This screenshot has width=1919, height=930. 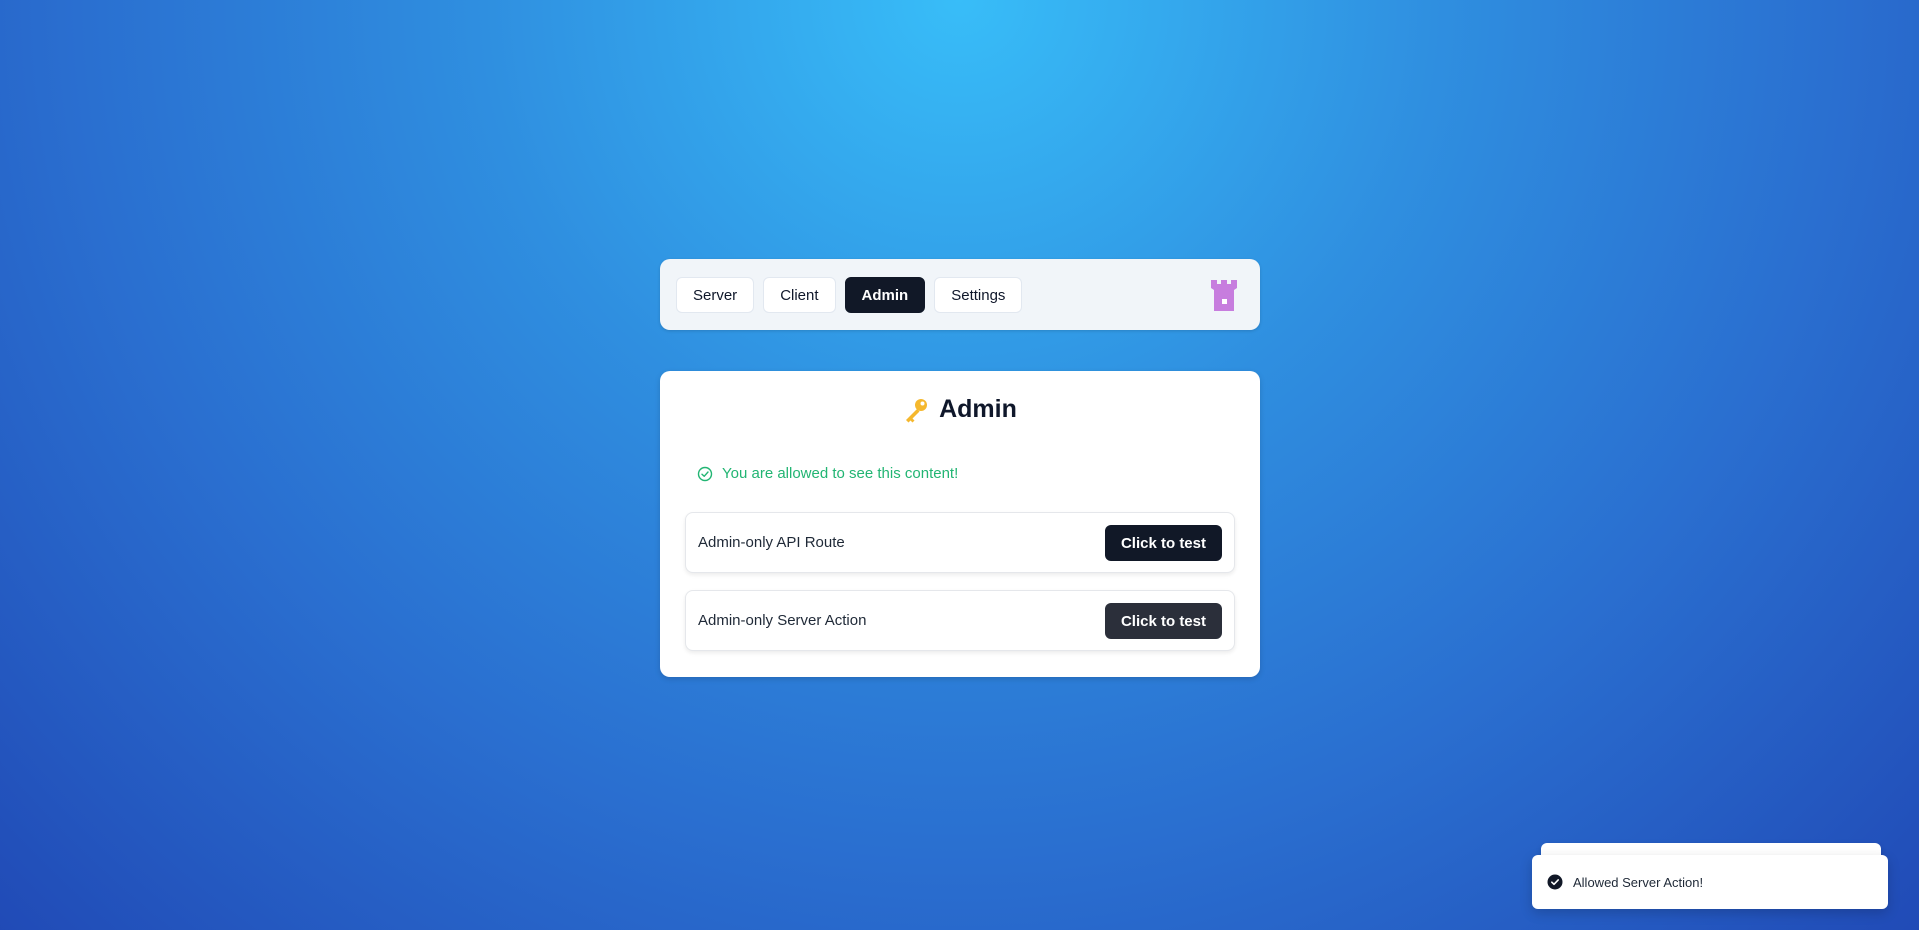 I want to click on tab-server: Server, so click(x=715, y=295).